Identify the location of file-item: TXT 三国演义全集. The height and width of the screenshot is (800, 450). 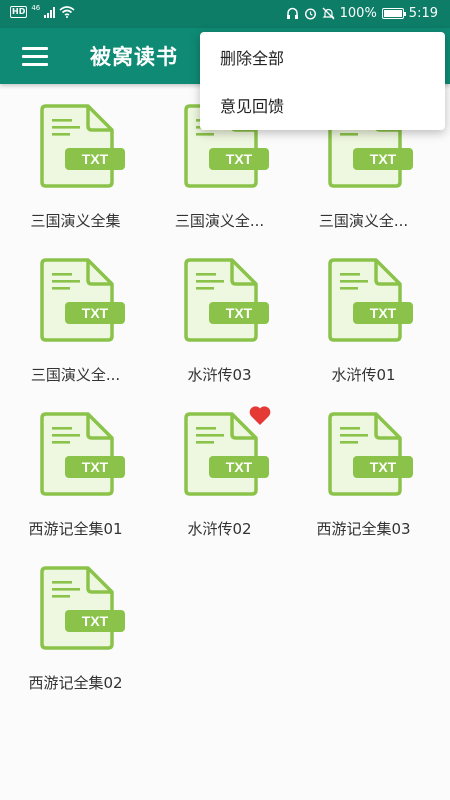
(75, 171).